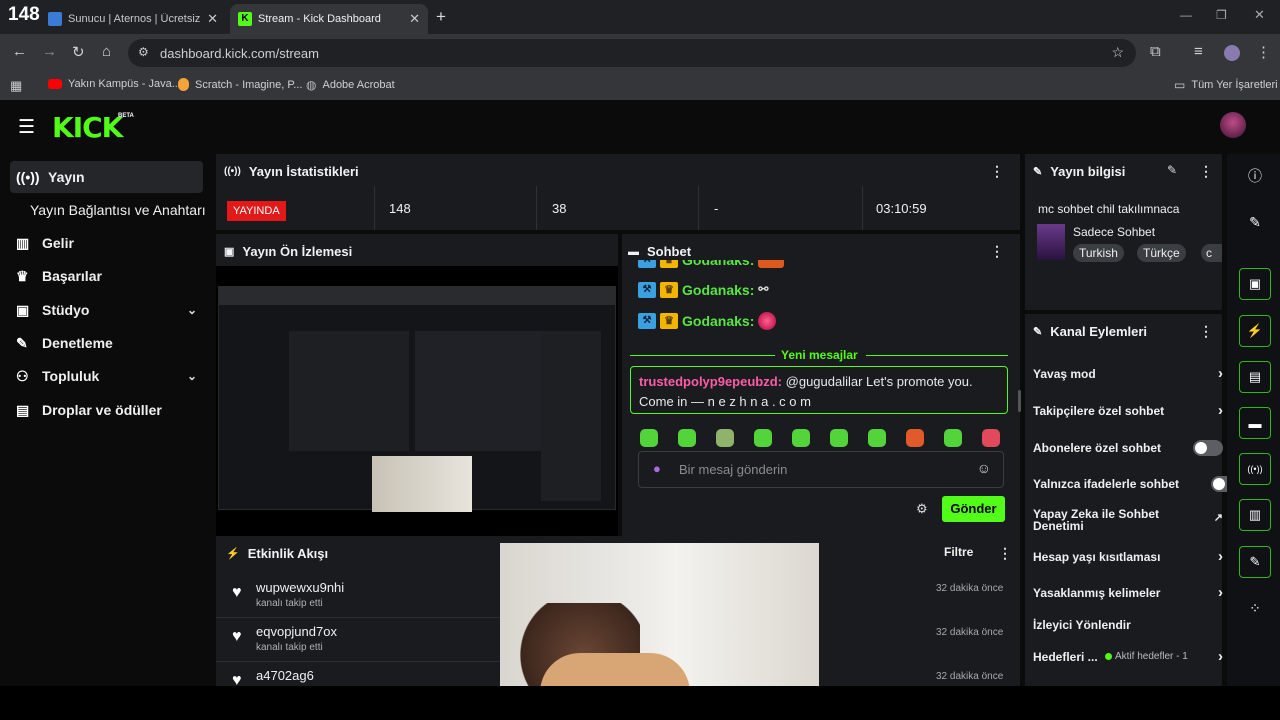  What do you see at coordinates (973, 509) in the screenshot?
I see `send-button: Gönder` at bounding box center [973, 509].